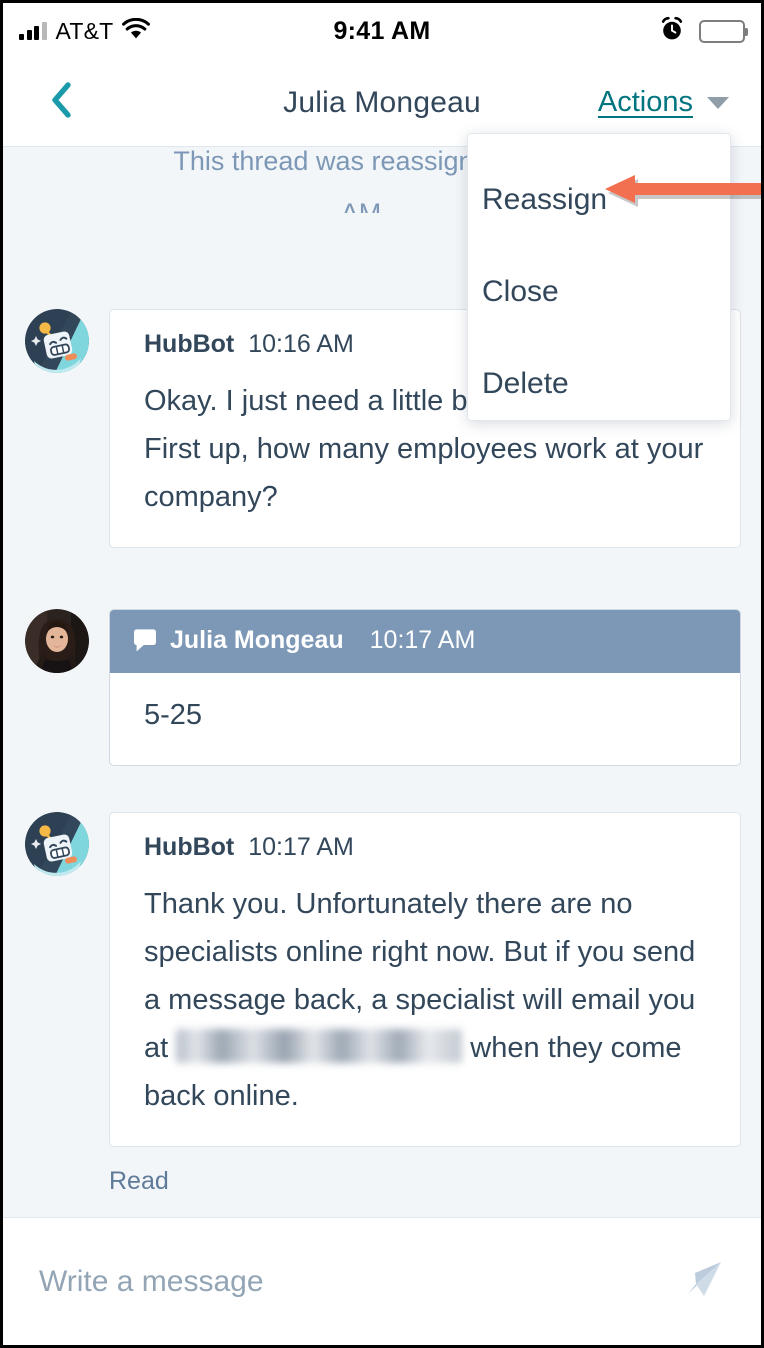 This screenshot has width=764, height=1348. Describe the element at coordinates (257, 640) in the screenshot. I see `message-sender: Julia Mongeau` at that location.